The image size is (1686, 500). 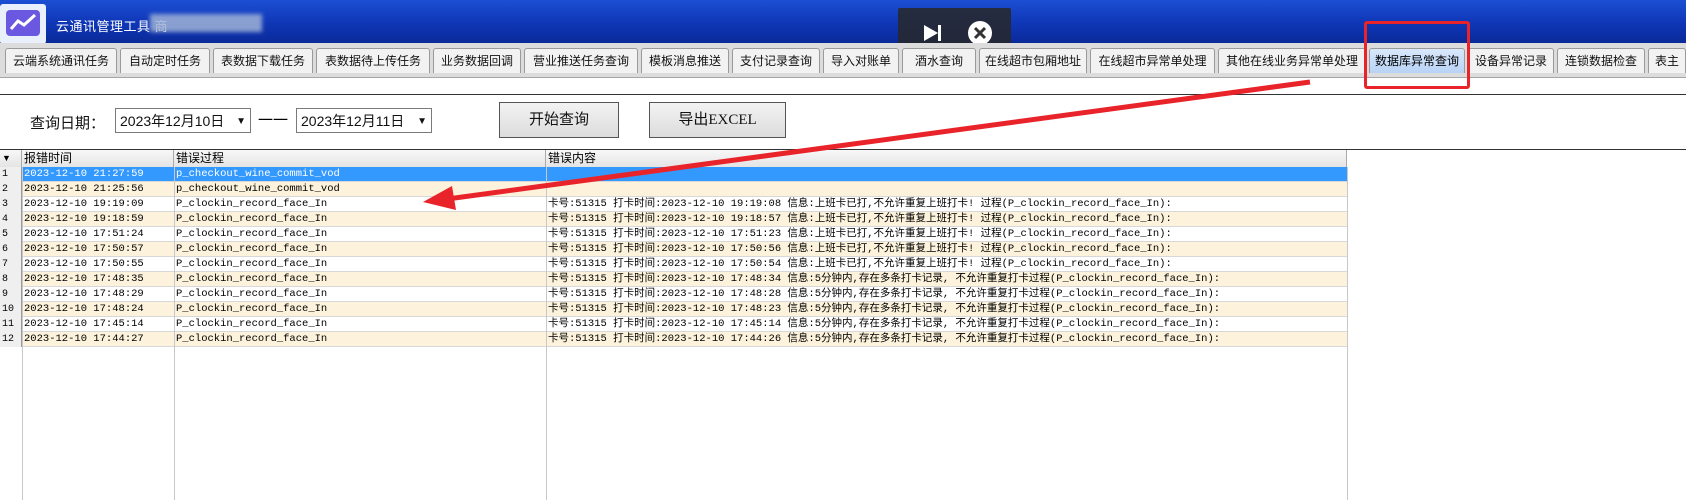 I want to click on tab-market-room: 在线超市包厢地址, so click(x=1033, y=60).